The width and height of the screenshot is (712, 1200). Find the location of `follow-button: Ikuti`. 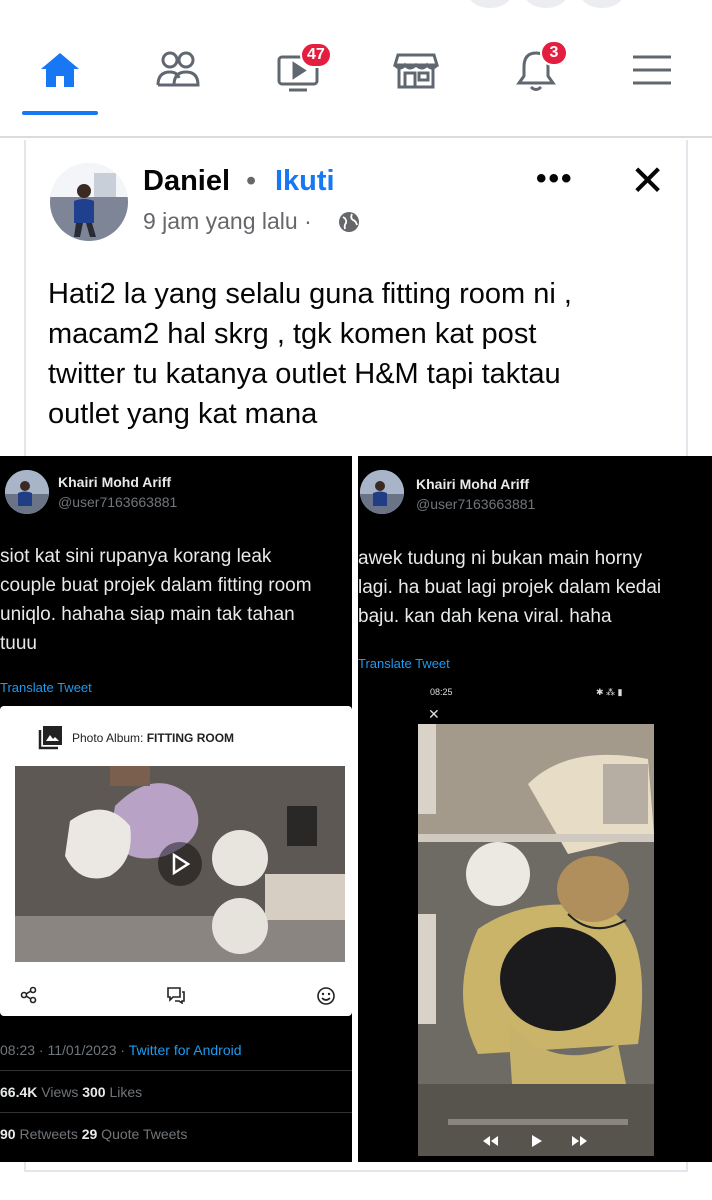

follow-button: Ikuti is located at coordinates (305, 181).